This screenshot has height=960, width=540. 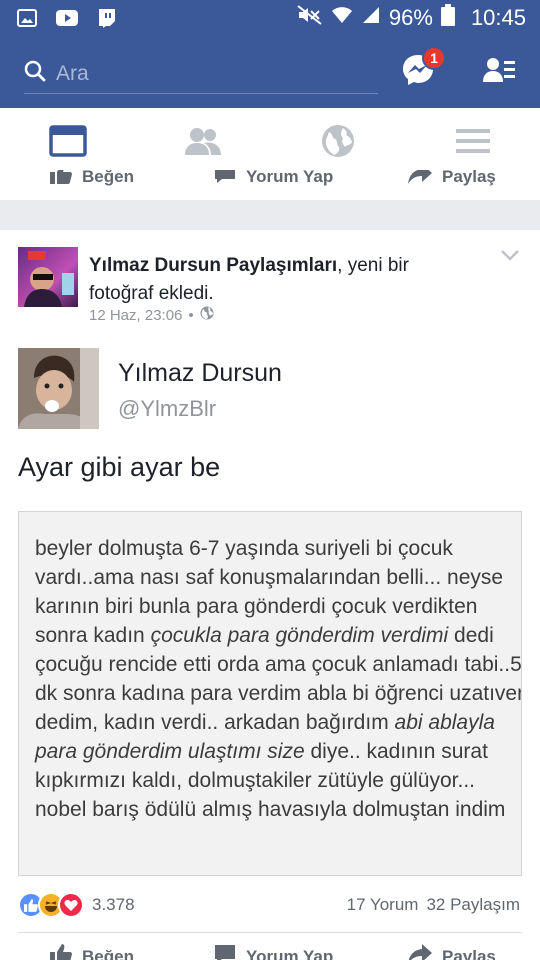 What do you see at coordinates (67, 18) in the screenshot?
I see `youtube-icon` at bounding box center [67, 18].